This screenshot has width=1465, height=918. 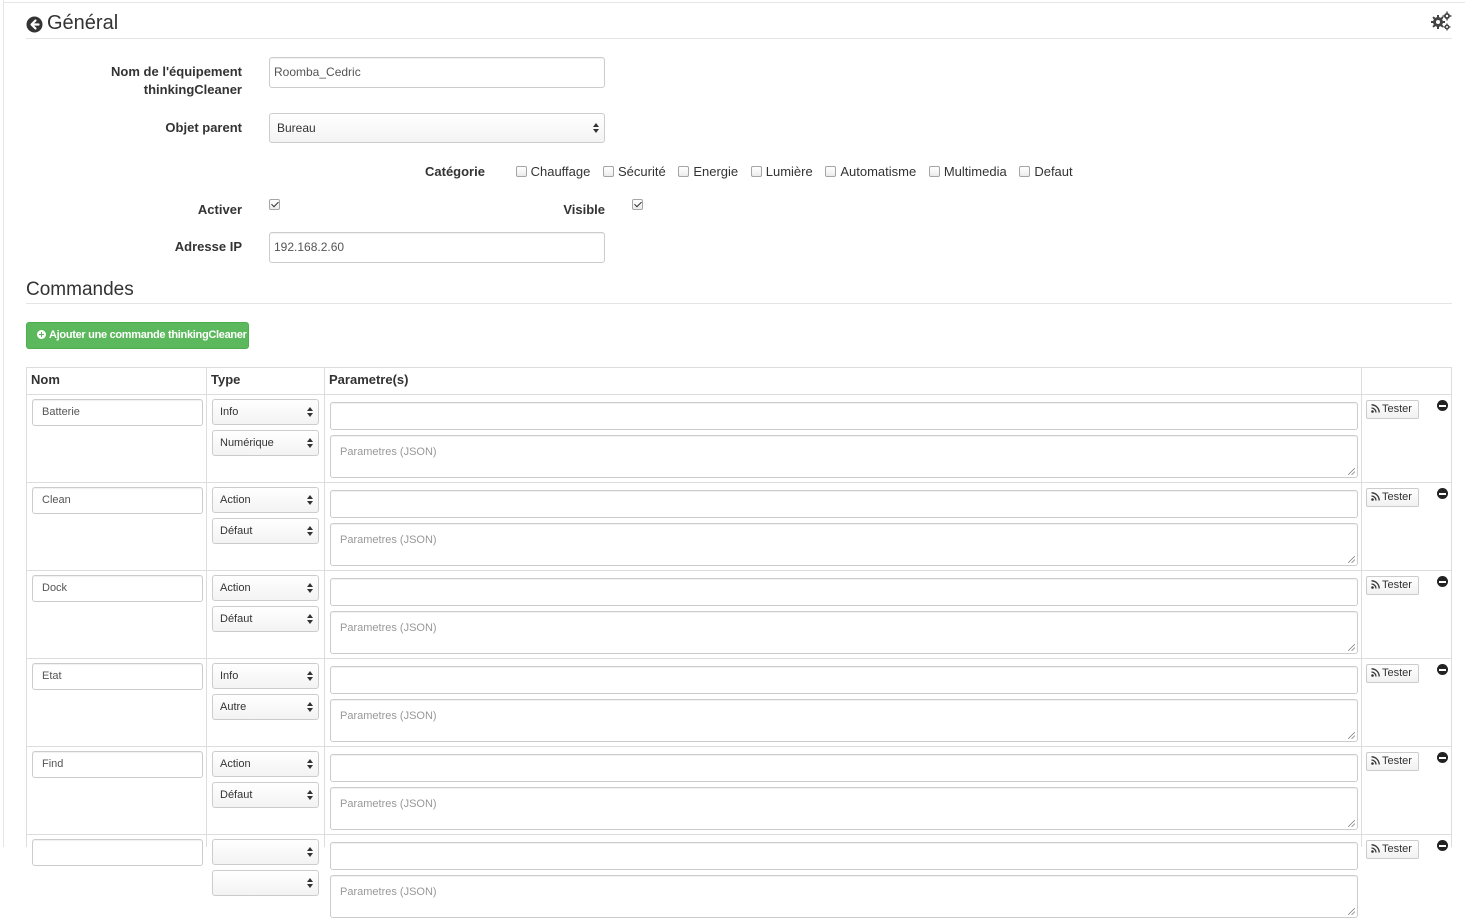 What do you see at coordinates (265, 883) in the screenshot?
I see `command-subtype-select` at bounding box center [265, 883].